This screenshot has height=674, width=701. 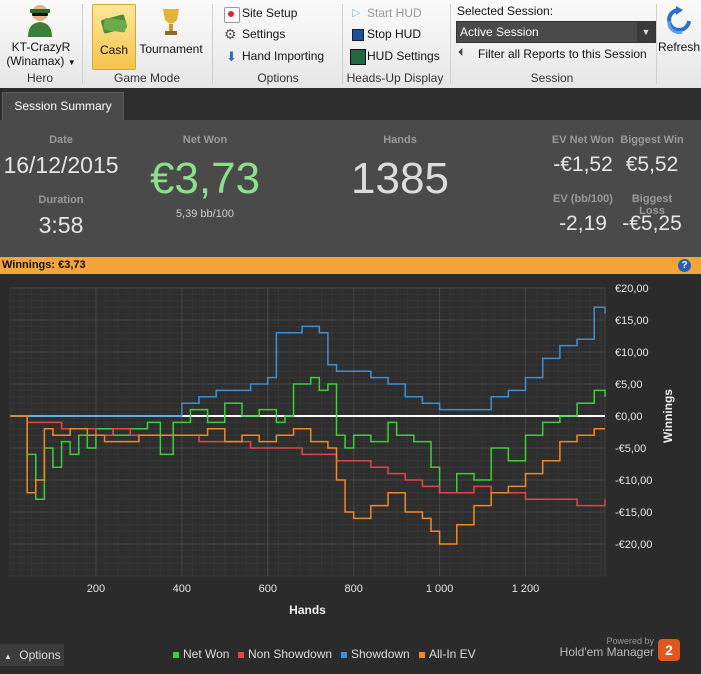 What do you see at coordinates (205, 214) in the screenshot?
I see `bb100-value: 5,39 bb/100` at bounding box center [205, 214].